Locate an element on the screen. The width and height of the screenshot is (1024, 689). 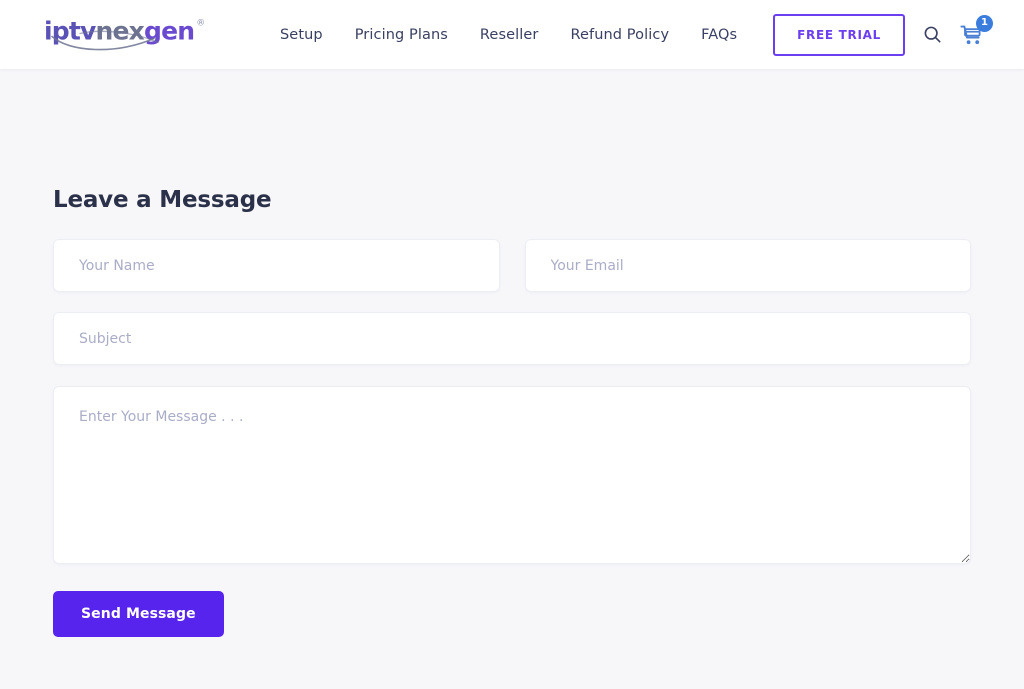
nav-item-pricing-plans: Pricing Plans is located at coordinates (401, 35).